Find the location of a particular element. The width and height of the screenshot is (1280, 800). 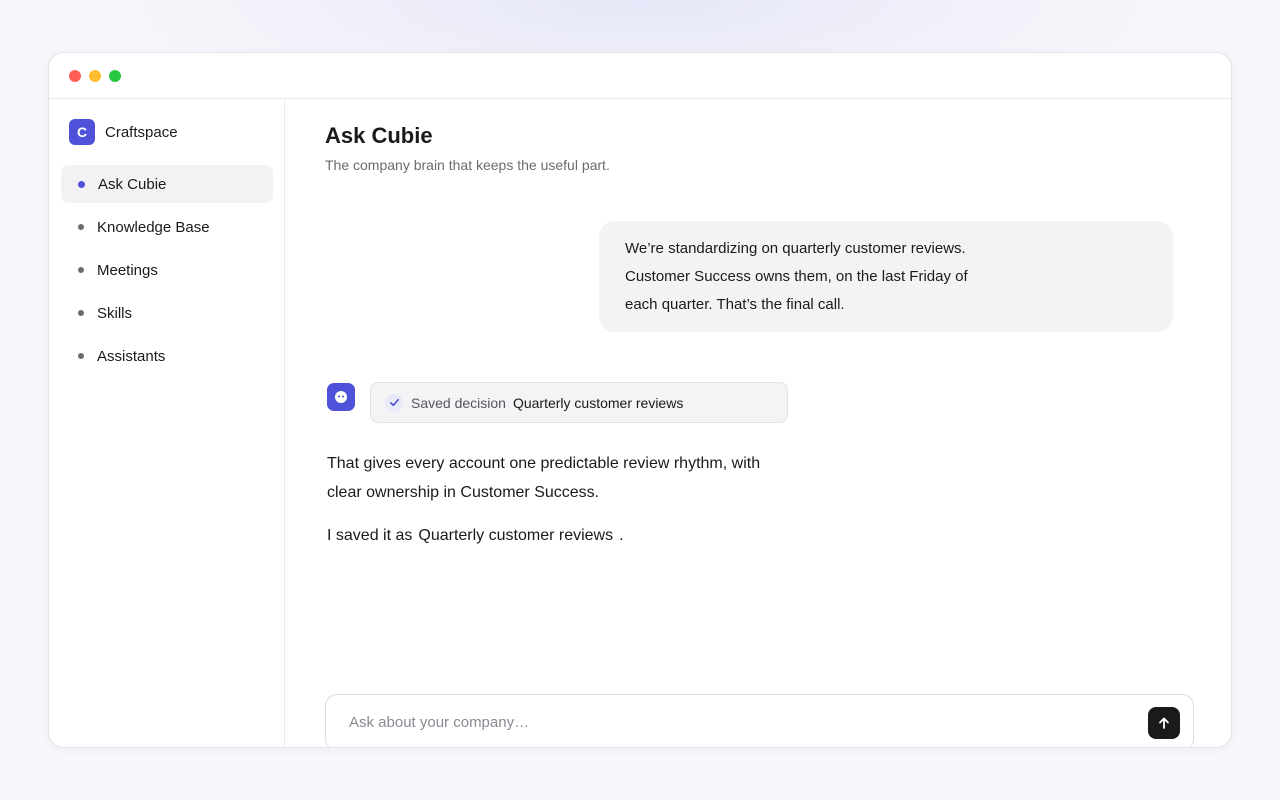

sidebar-item-label: Skills is located at coordinates (115, 313).